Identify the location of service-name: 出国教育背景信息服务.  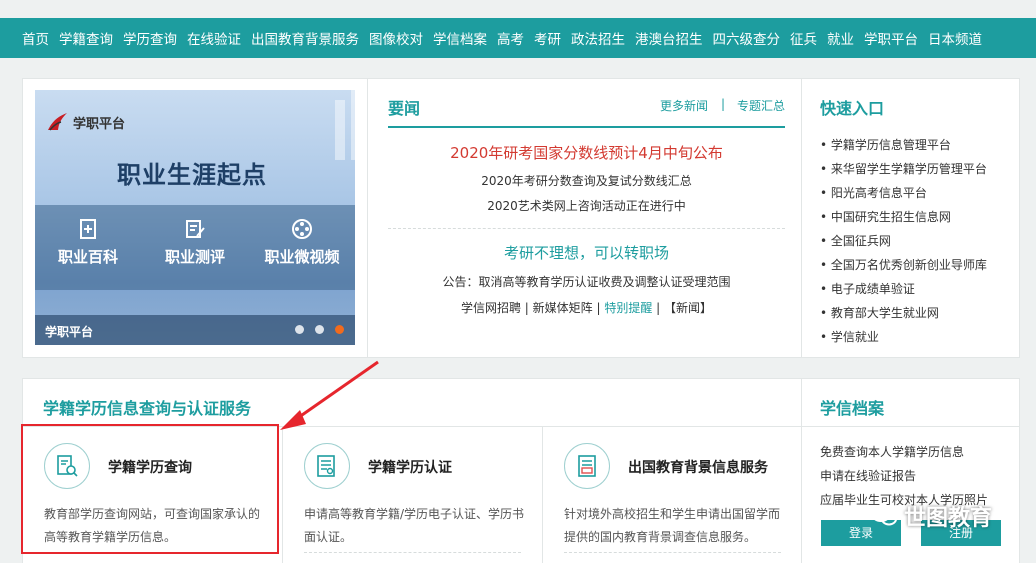
(698, 468).